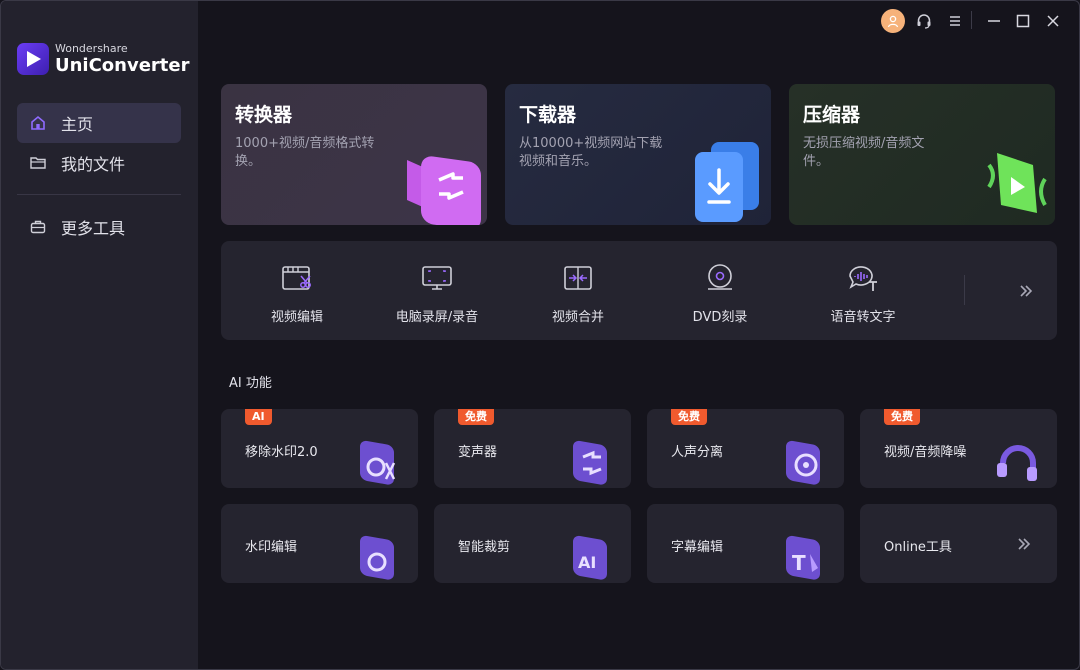  I want to click on close-icon, so click(1053, 21).